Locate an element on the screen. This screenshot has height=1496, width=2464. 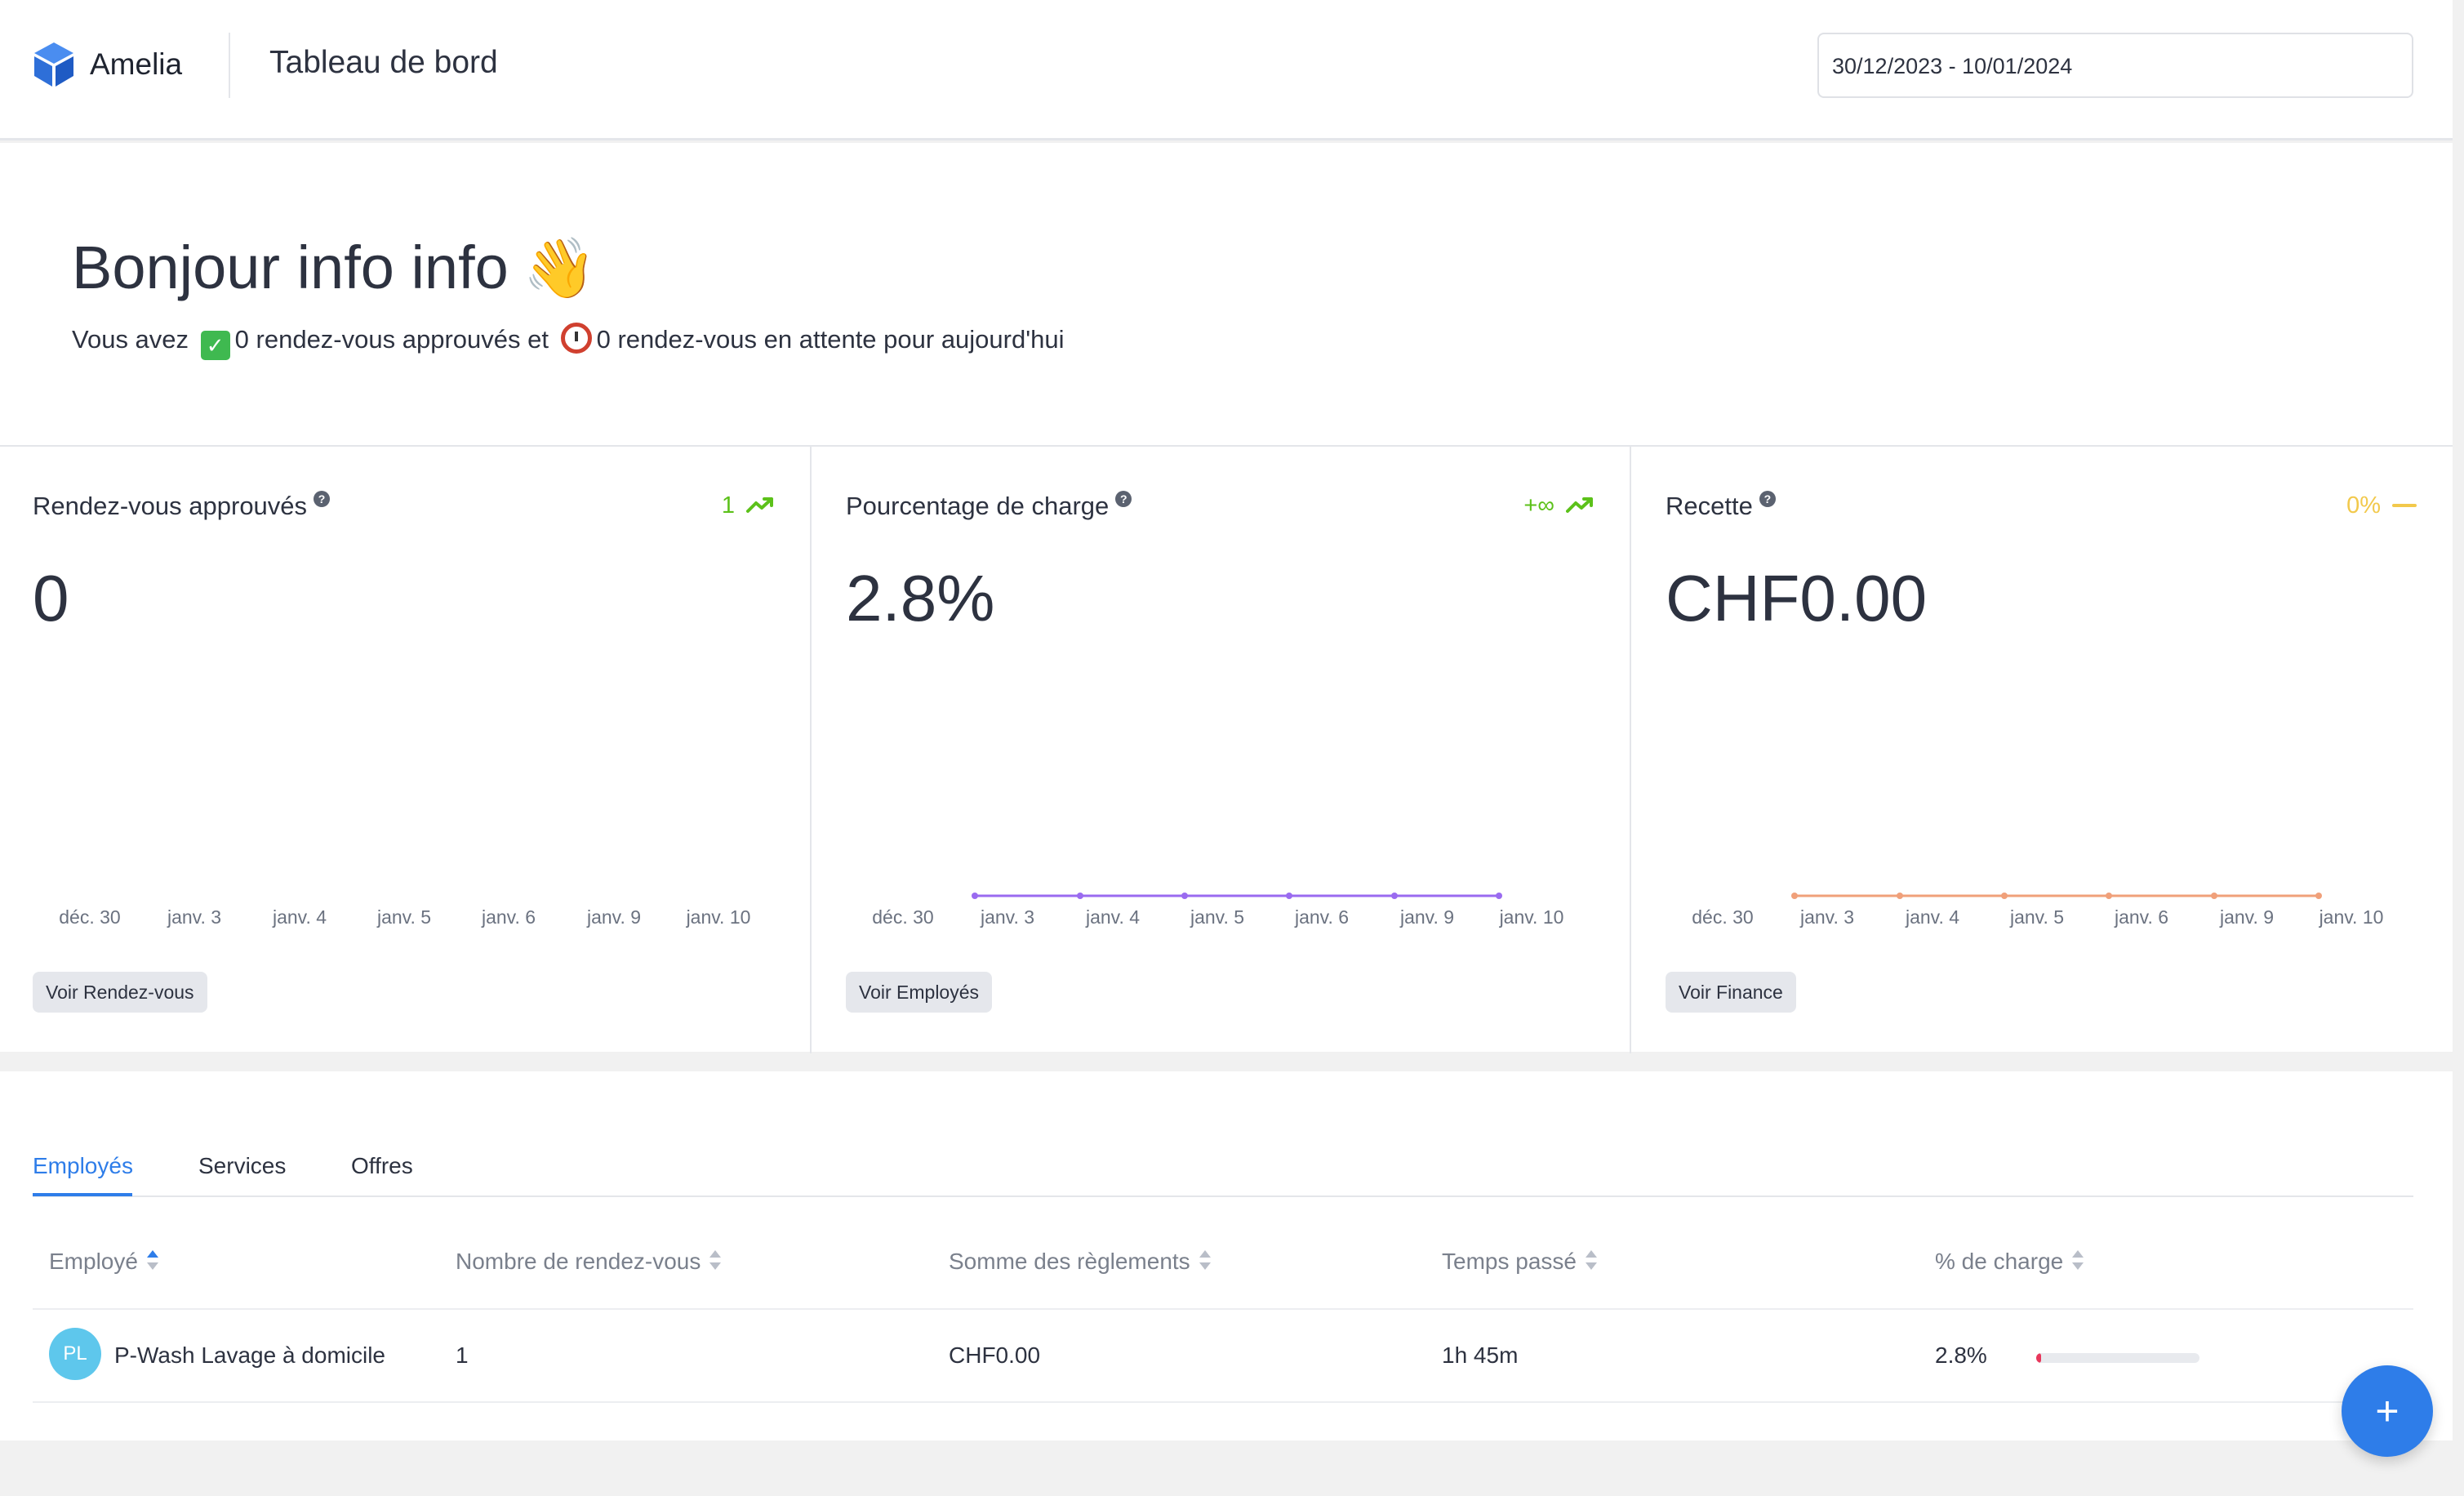
tab-employees: Employés is located at coordinates (83, 1166).